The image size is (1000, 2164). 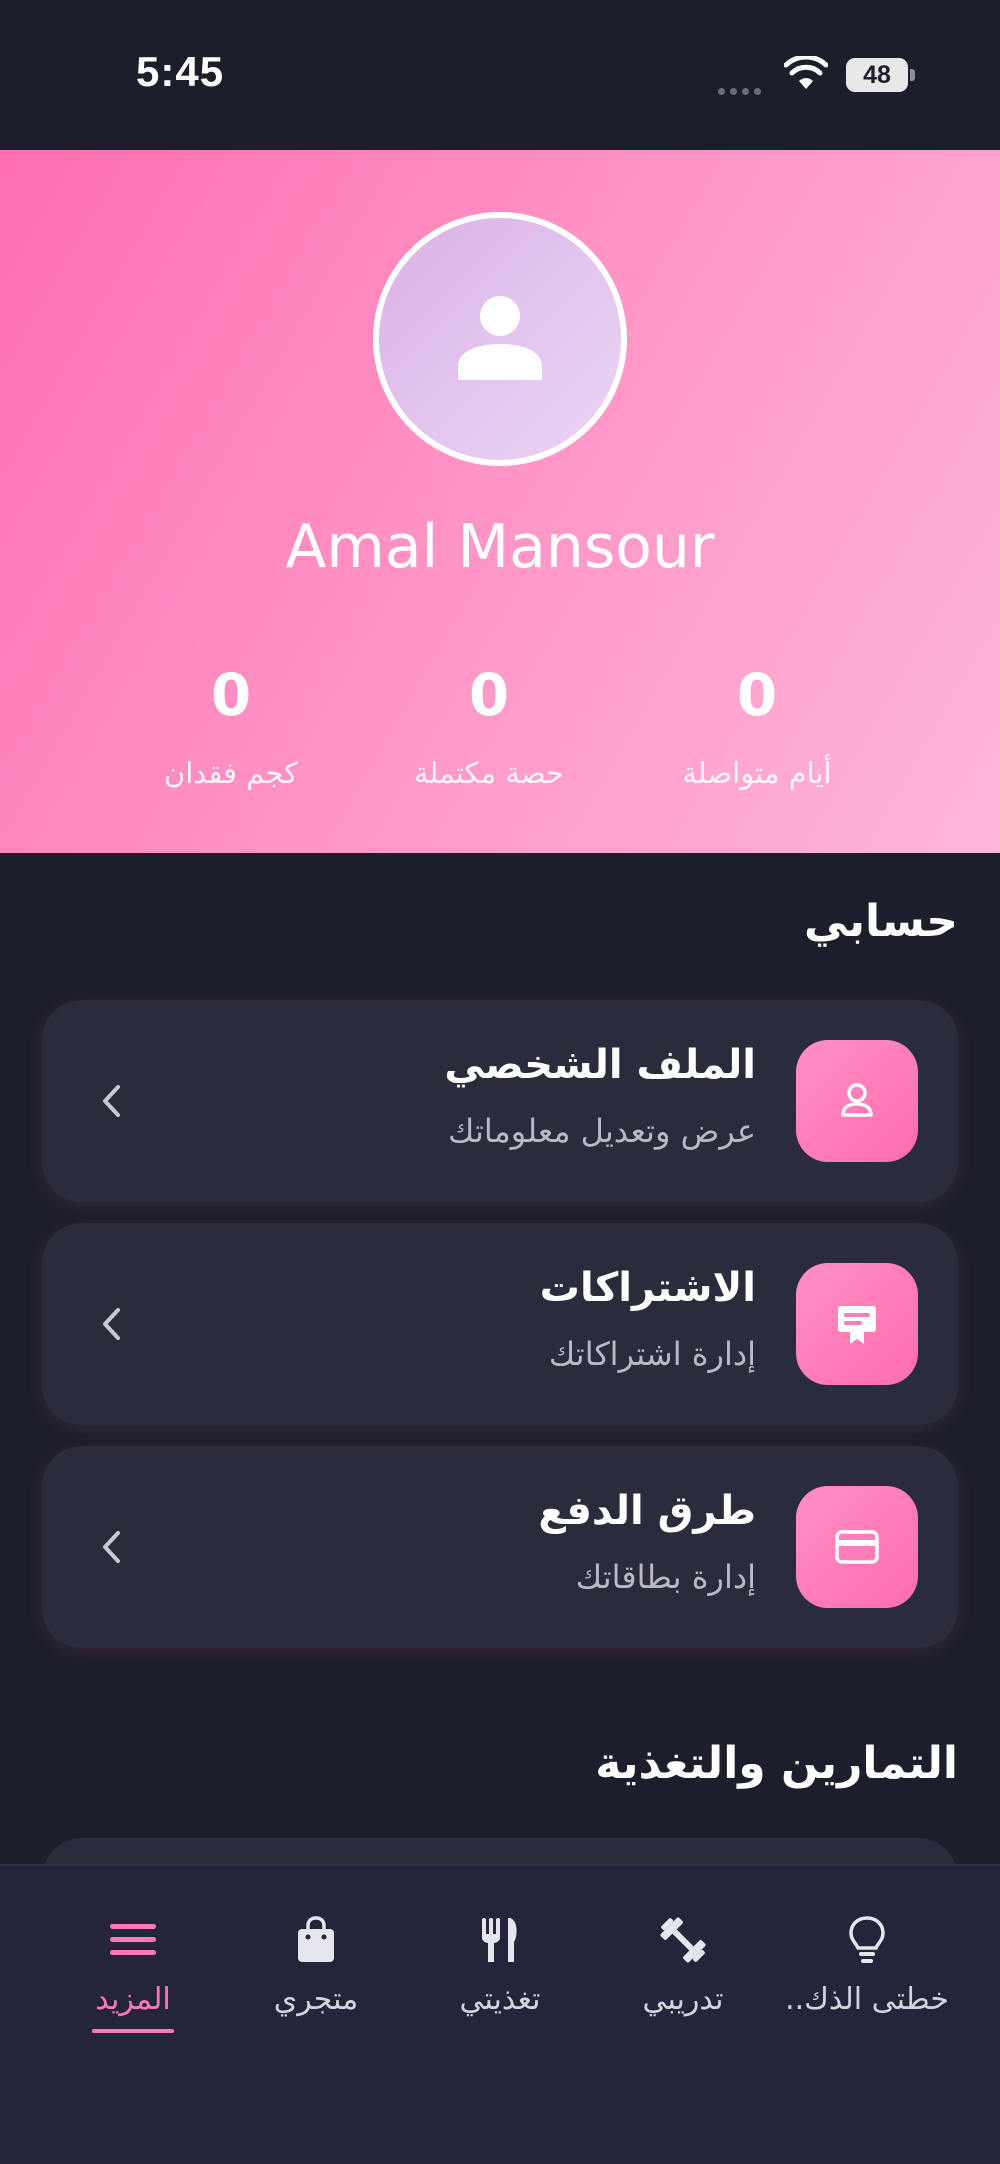 What do you see at coordinates (489, 773) in the screenshot?
I see `stat-label: حصة مكتملة` at bounding box center [489, 773].